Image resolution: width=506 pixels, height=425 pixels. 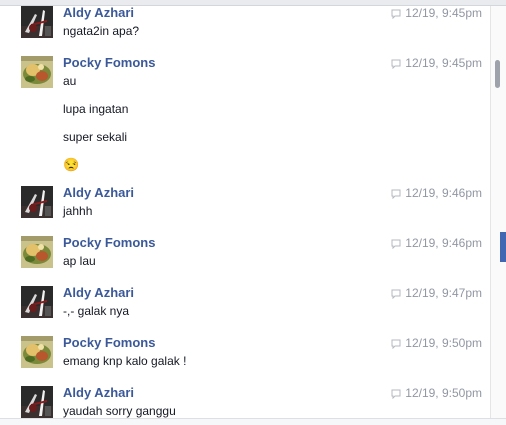 What do you see at coordinates (78, 211) in the screenshot?
I see `message-text: jahhh` at bounding box center [78, 211].